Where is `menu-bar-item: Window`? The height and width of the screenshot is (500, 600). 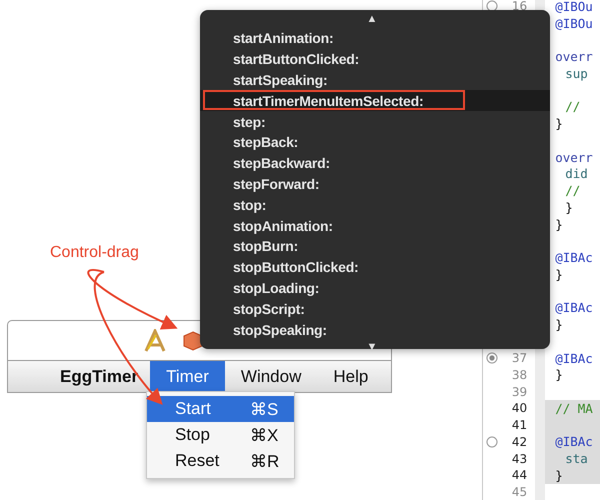 menu-bar-item: Window is located at coordinates (271, 376).